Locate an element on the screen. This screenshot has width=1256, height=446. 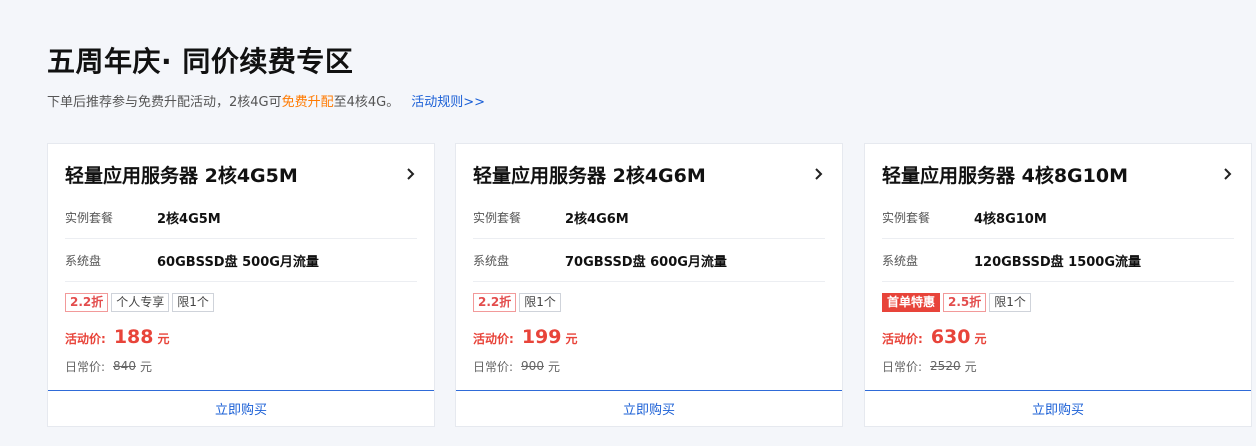
subtitle-highlight: 免费升配 is located at coordinates (307, 102).